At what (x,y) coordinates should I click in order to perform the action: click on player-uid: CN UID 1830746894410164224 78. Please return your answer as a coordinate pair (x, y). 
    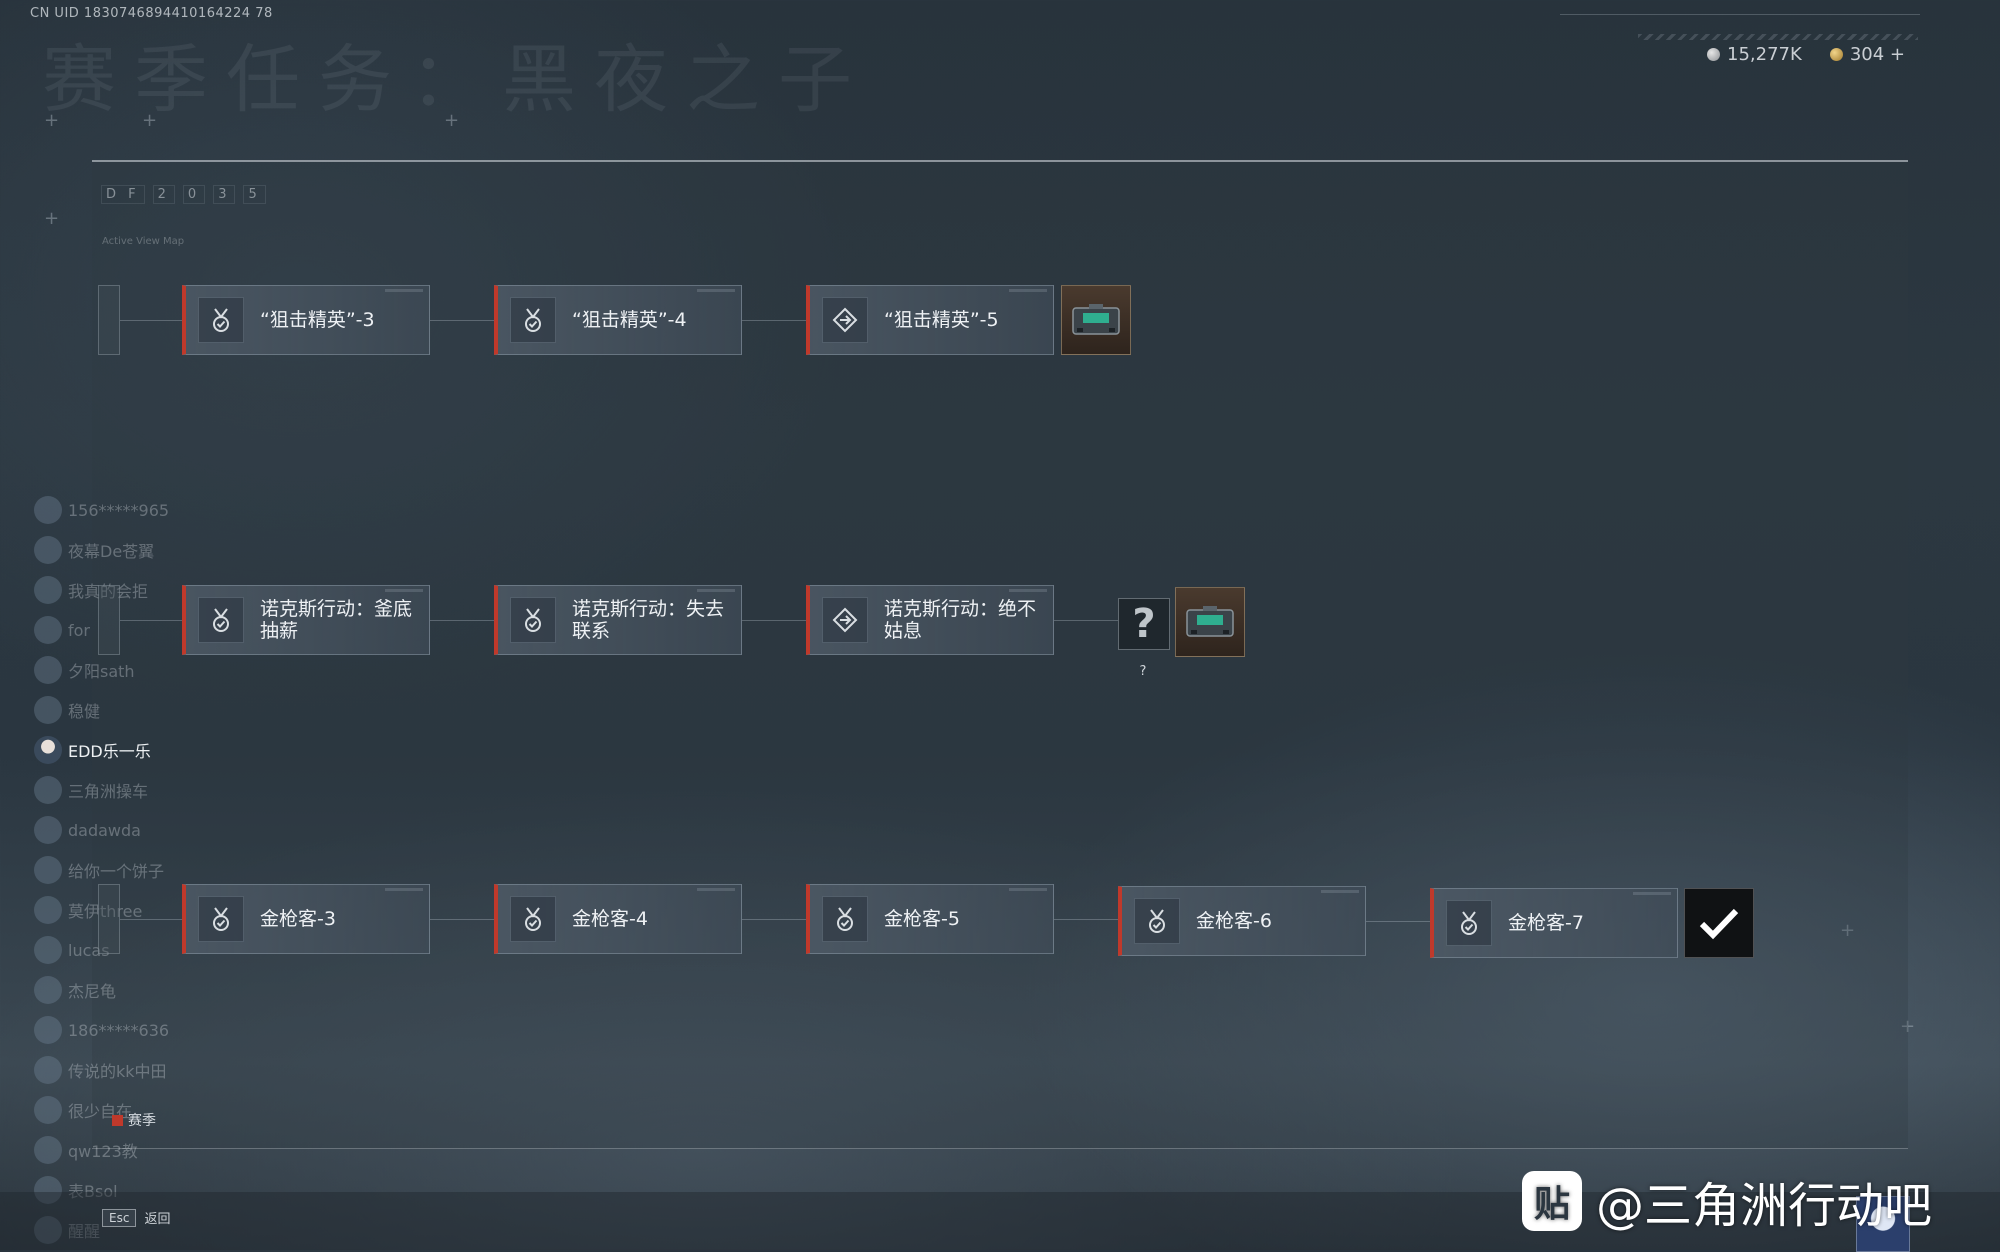
    Looking at the image, I should click on (151, 13).